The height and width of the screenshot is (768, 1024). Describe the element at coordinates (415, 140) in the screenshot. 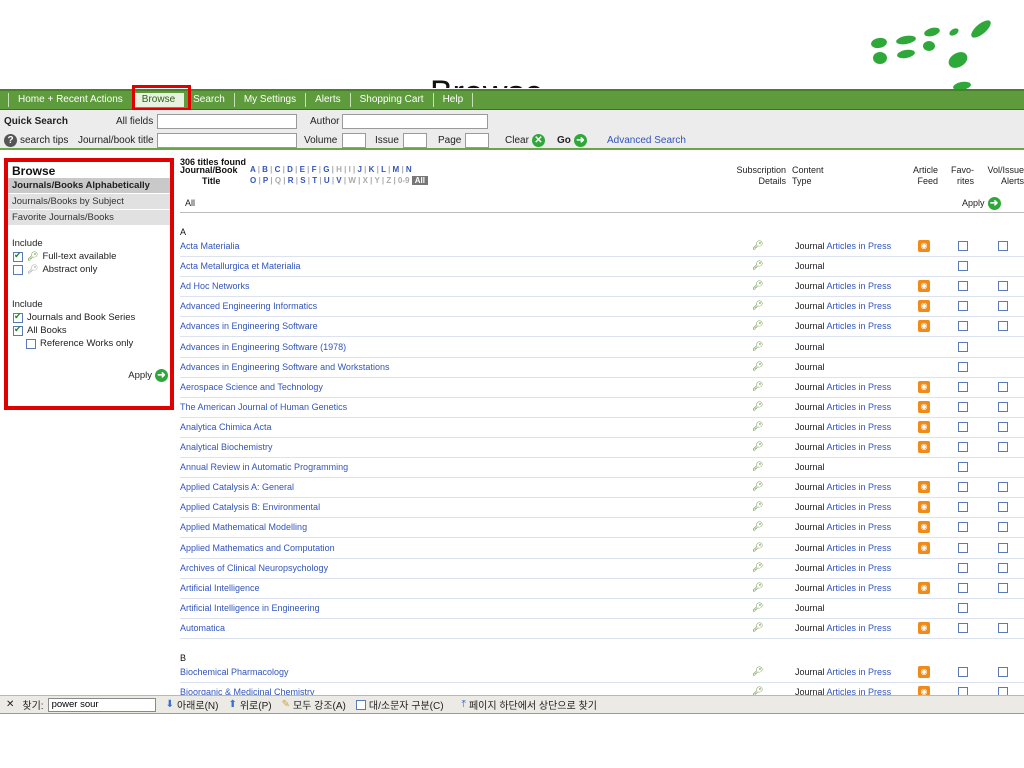

I see `issue-input` at that location.